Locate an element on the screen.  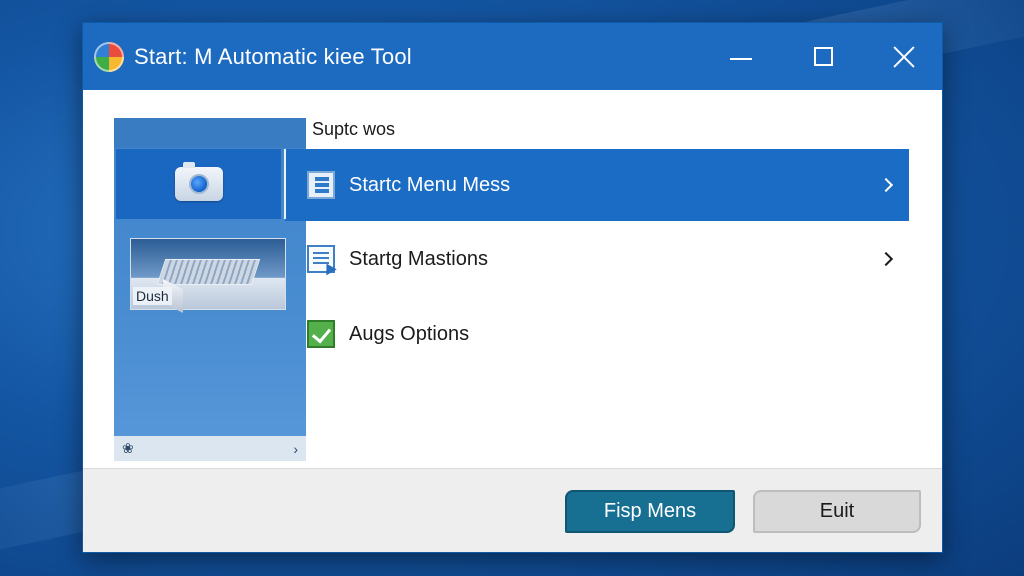
checkmark-icon is located at coordinates (321, 334).